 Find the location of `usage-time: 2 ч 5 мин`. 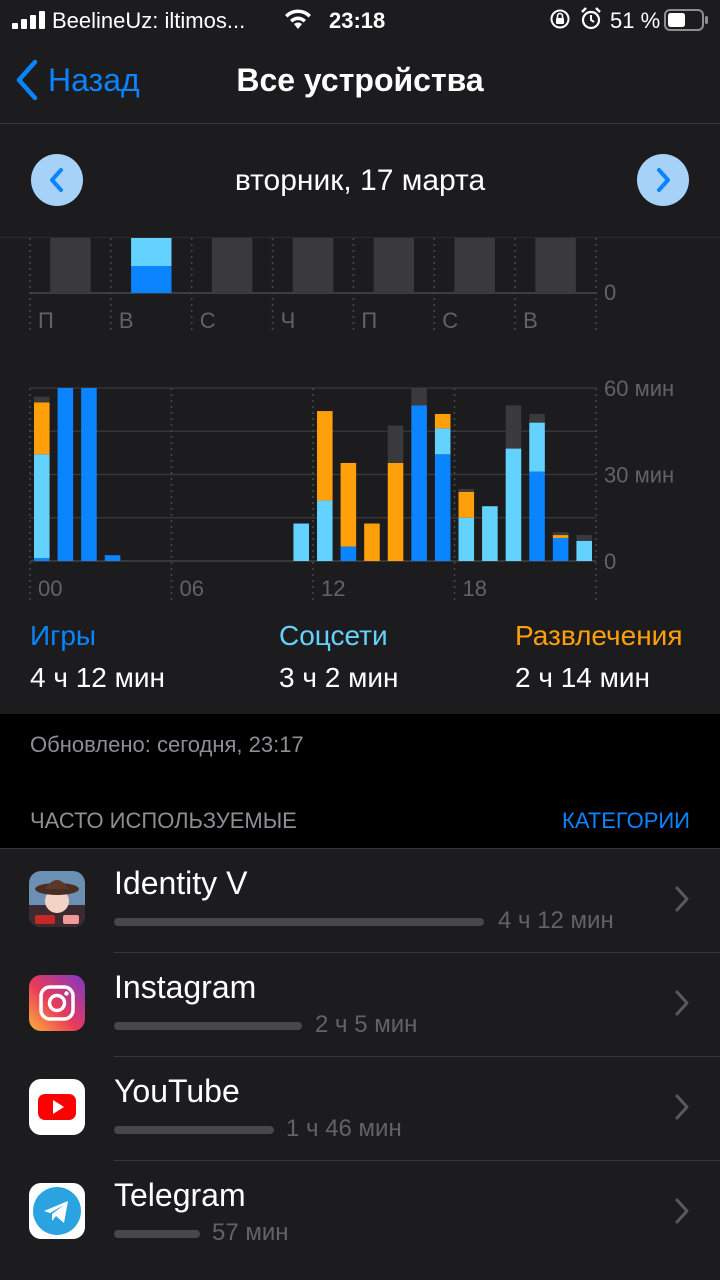

usage-time: 2 ч 5 мин is located at coordinates (366, 1024).